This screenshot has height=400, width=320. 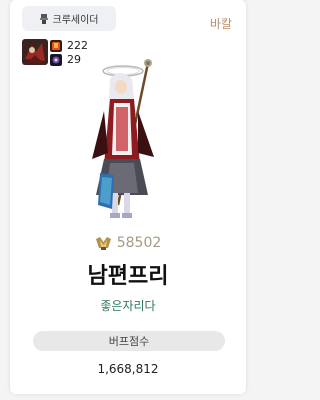 I want to click on stat-row-1: 222, so click(x=69, y=45).